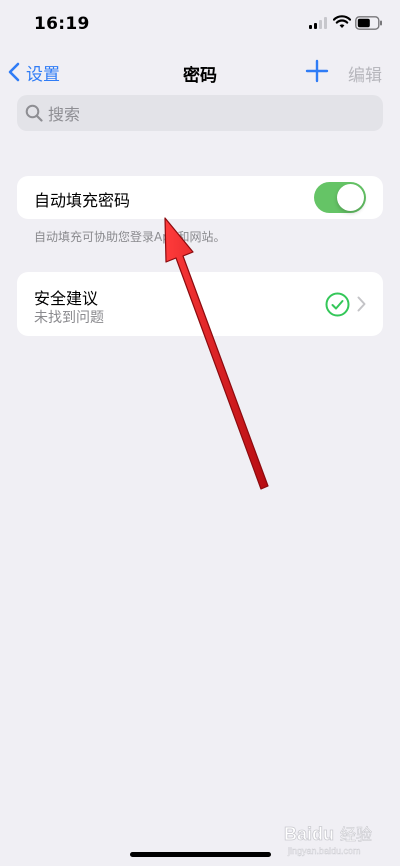  I want to click on add-icon, so click(317, 71).